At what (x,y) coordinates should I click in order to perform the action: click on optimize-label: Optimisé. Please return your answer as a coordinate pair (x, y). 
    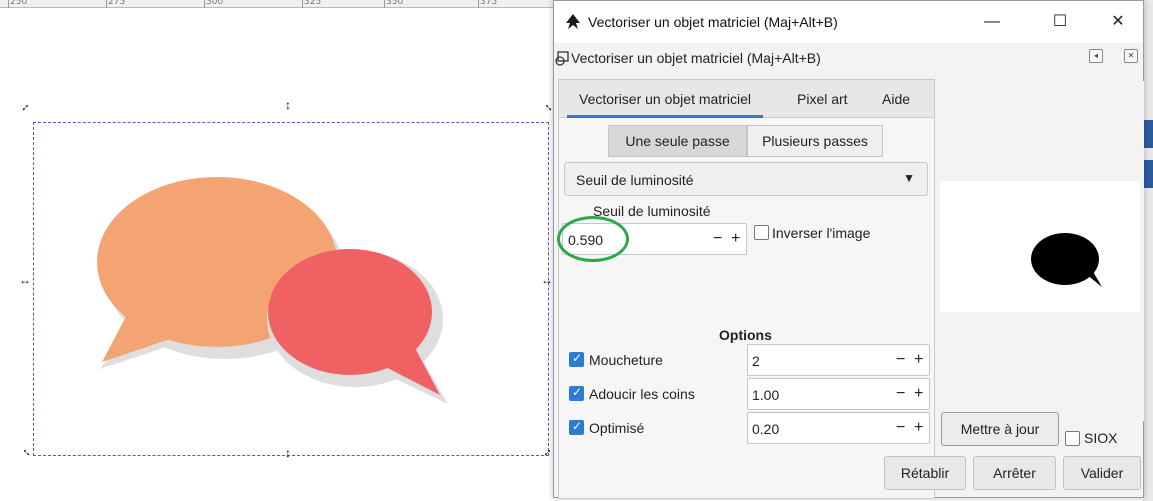
    Looking at the image, I should click on (617, 428).